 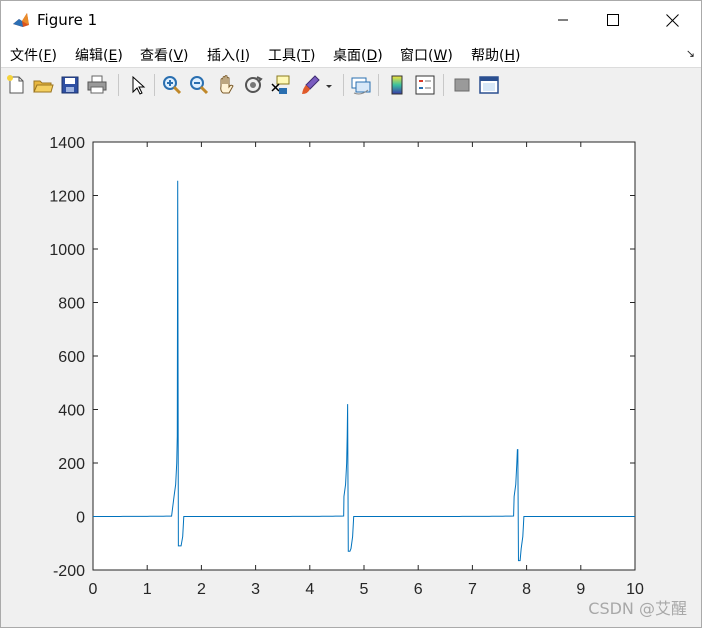 I want to click on y-tick-label: 1200, so click(x=67, y=197).